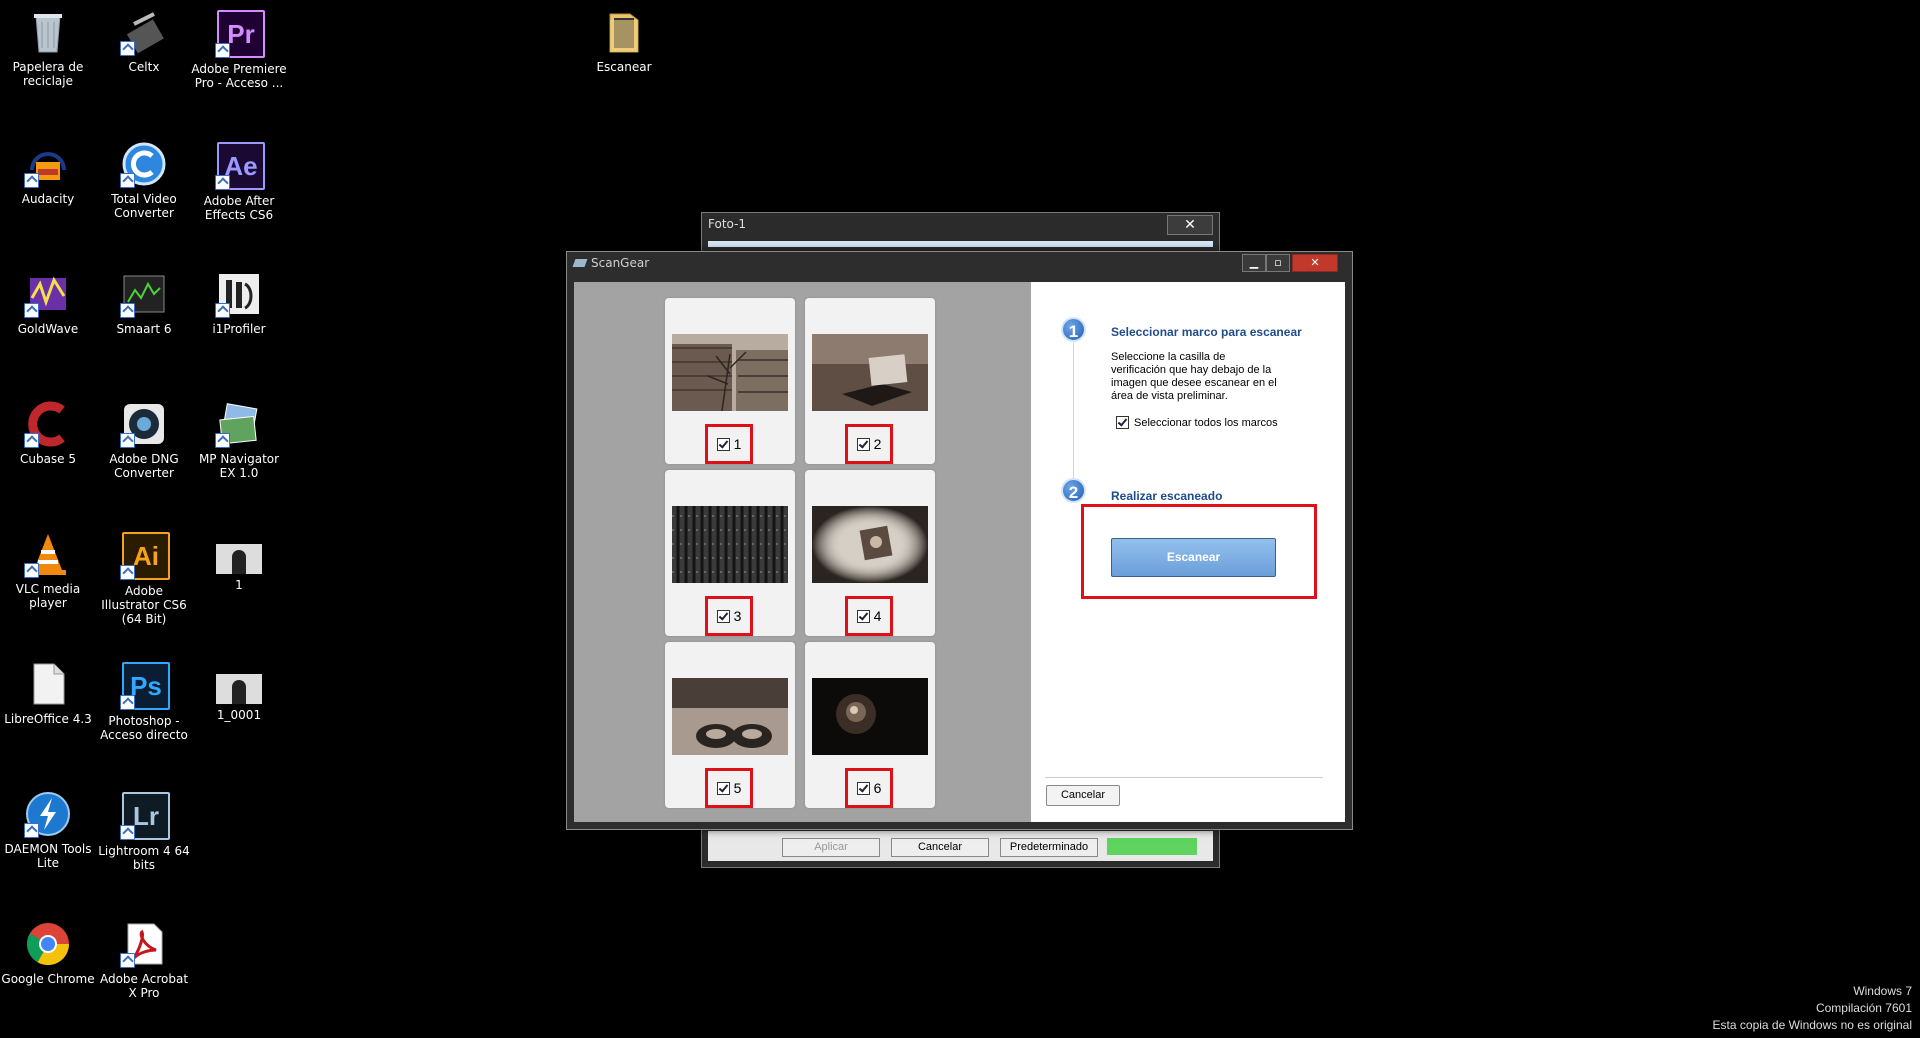  I want to click on desktop-icon-vlc: VLC media player, so click(48, 570).